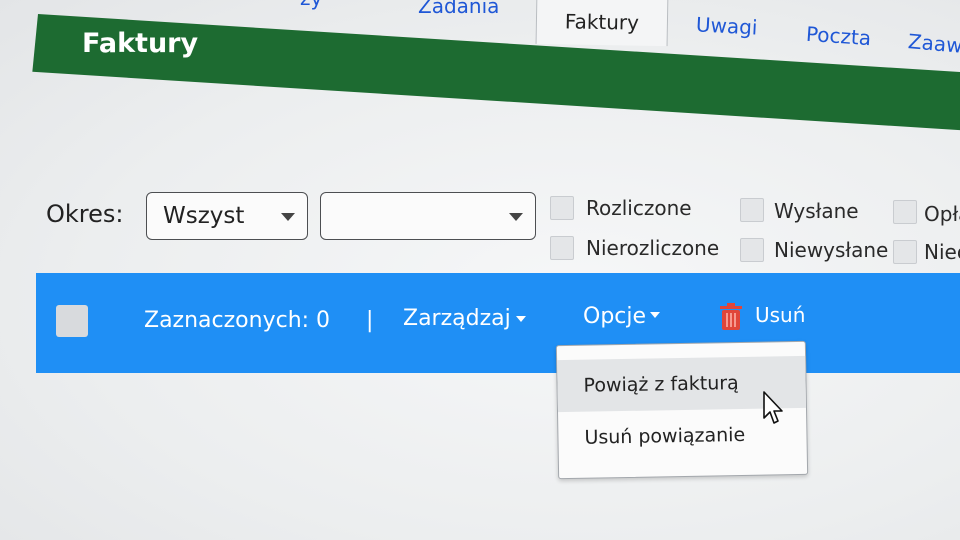 The width and height of the screenshot is (960, 540). I want to click on tab-poczta: Poczta, so click(838, 36).